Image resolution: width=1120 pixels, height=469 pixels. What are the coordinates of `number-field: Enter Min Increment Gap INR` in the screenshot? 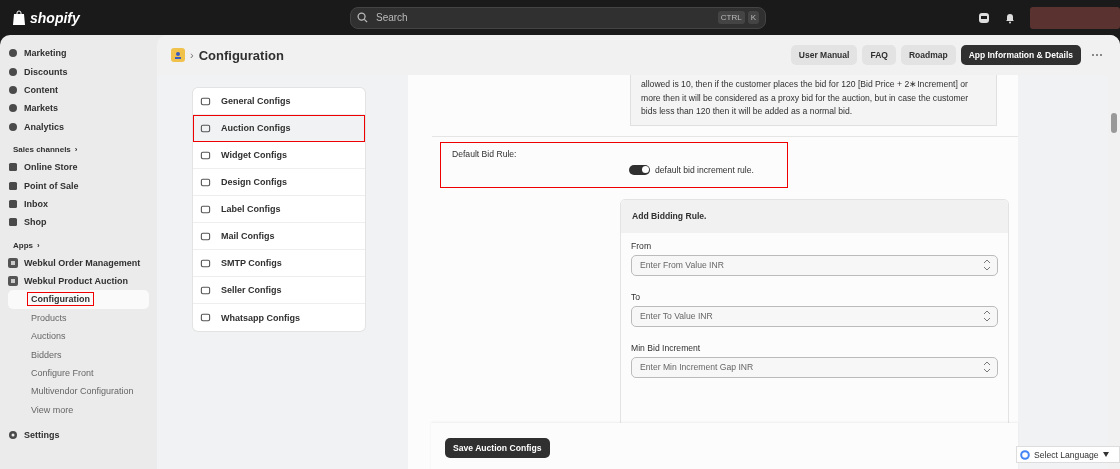 It's located at (814, 367).